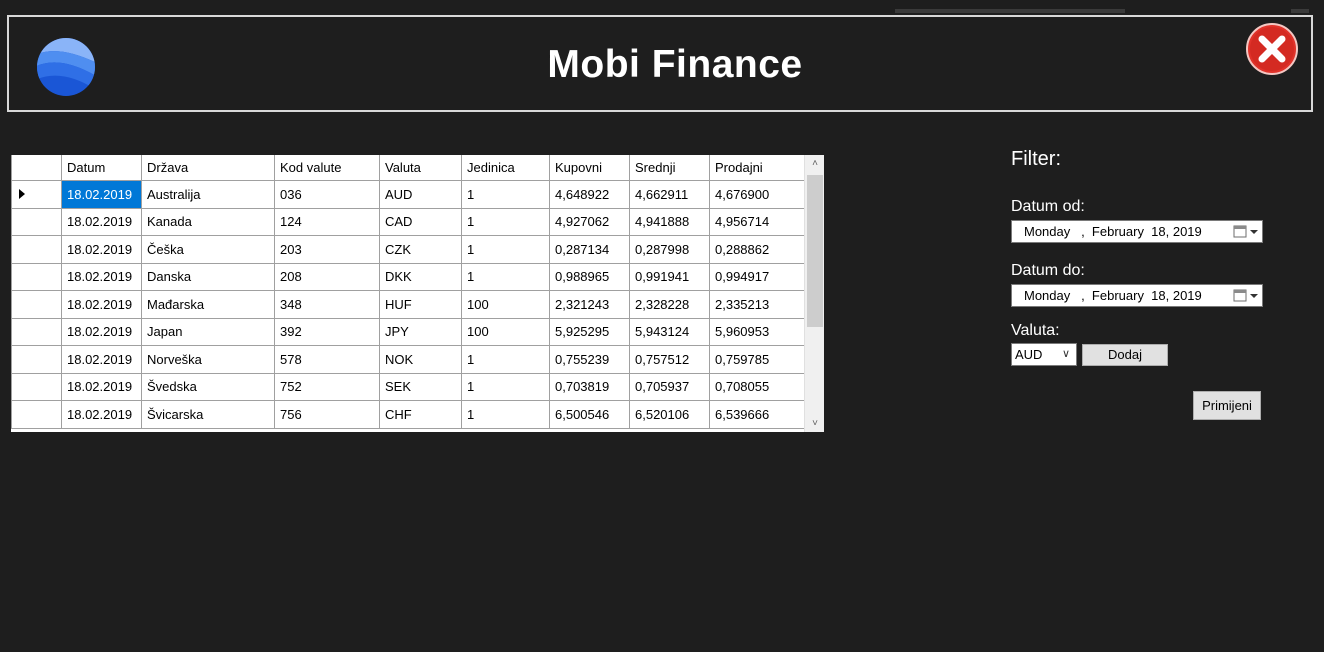 The width and height of the screenshot is (1324, 652). What do you see at coordinates (101, 168) in the screenshot?
I see `column-header-datum: Datum` at bounding box center [101, 168].